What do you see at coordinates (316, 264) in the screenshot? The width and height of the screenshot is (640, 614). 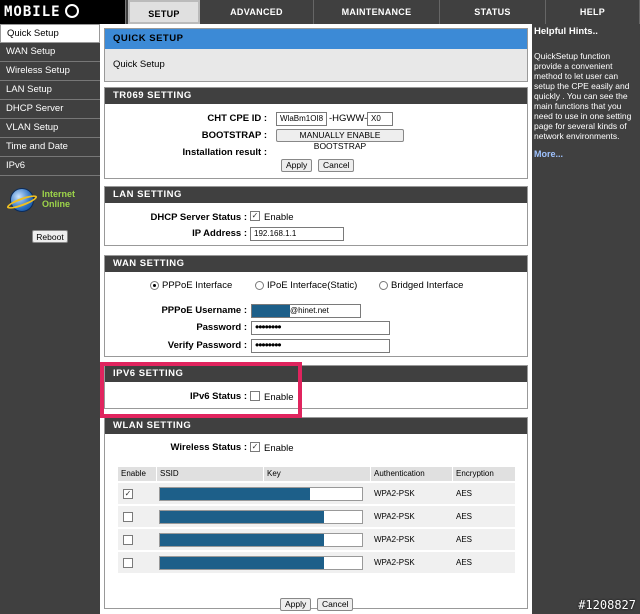 I see `wan-title: WAN SETTING` at bounding box center [316, 264].